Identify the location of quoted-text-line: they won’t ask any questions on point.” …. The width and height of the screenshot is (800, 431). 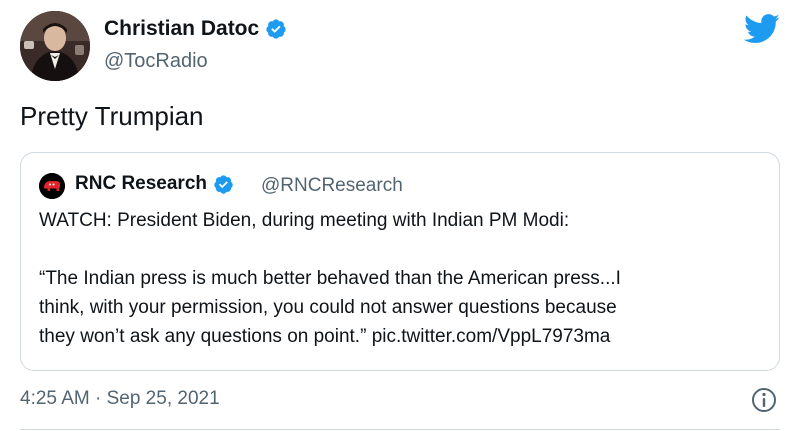
(325, 336).